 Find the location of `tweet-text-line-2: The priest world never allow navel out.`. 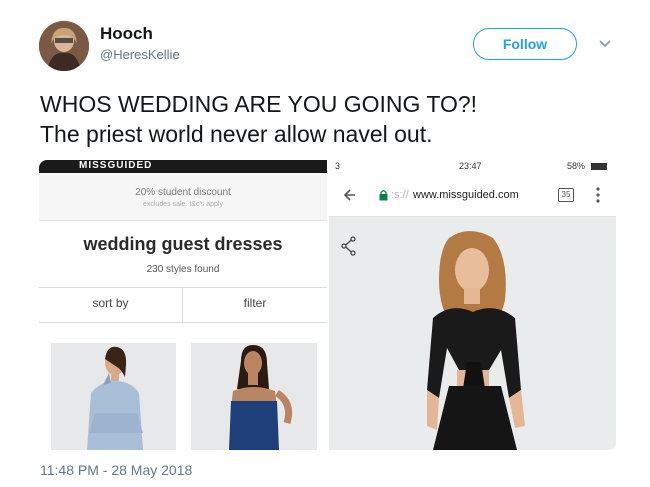

tweet-text-line-2: The priest world never allow navel out. is located at coordinates (236, 134).